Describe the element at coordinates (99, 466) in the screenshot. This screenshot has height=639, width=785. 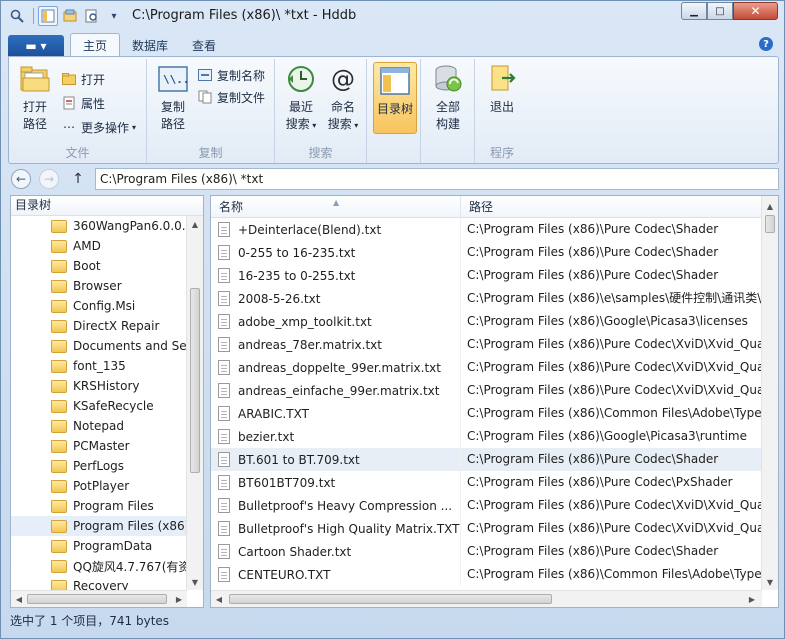
I see `tree-item: PerfLogs` at that location.